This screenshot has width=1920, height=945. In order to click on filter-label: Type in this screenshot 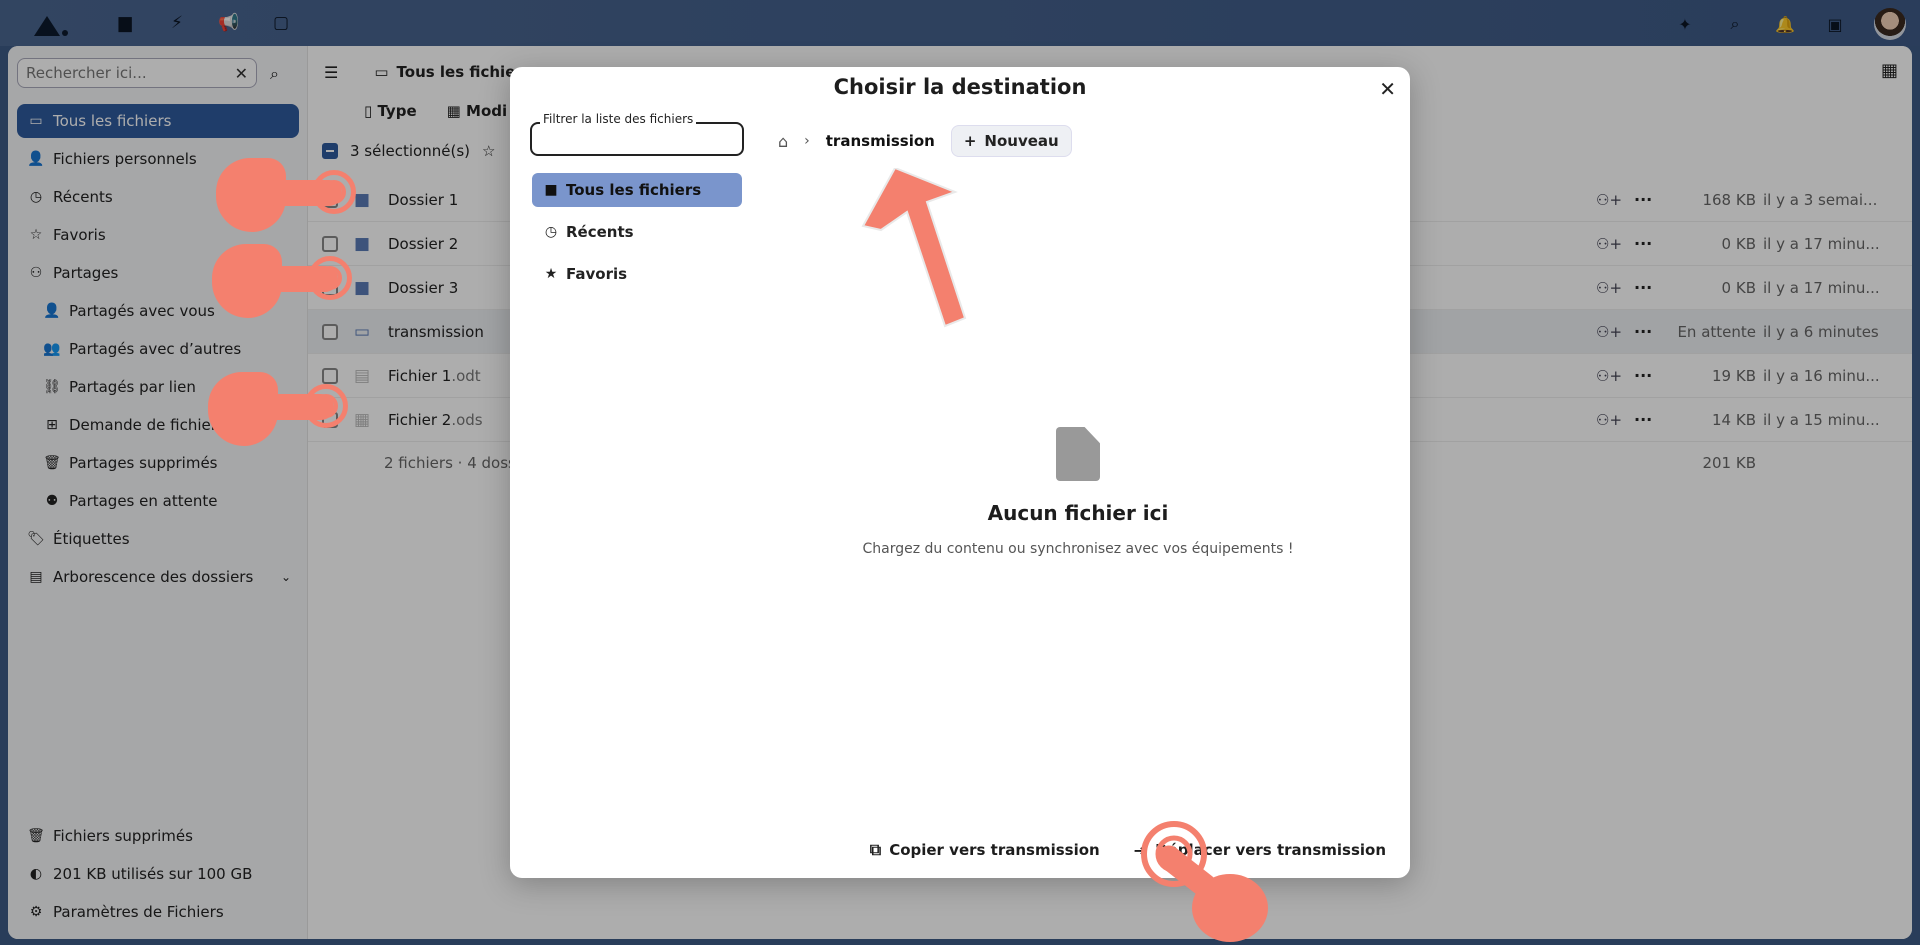, I will do `click(397, 111)`.